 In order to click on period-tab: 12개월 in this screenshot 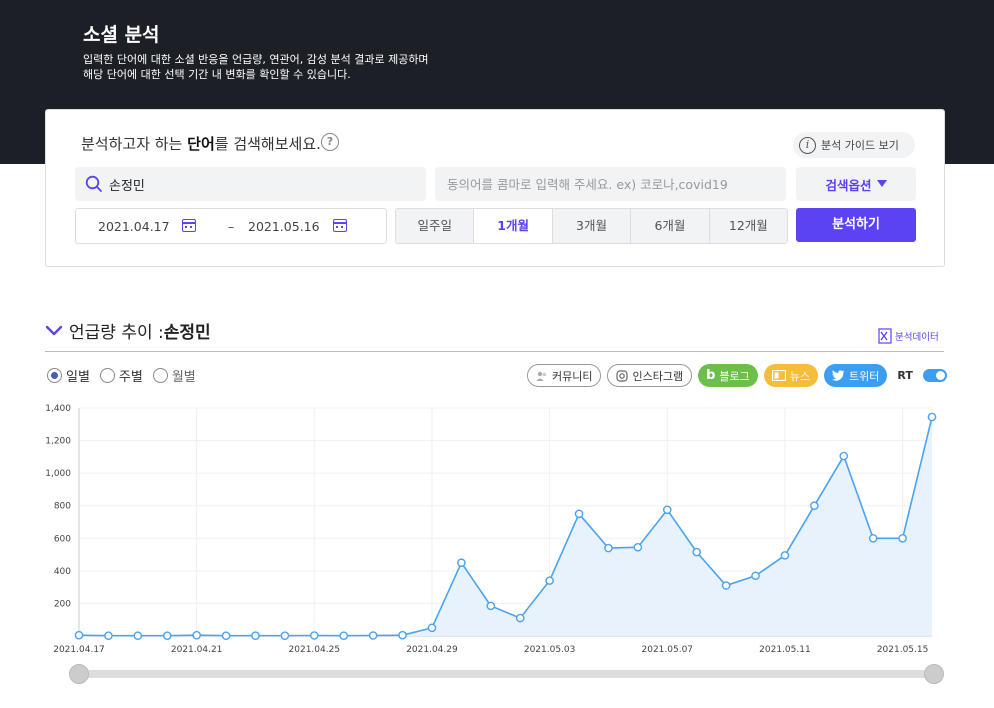, I will do `click(747, 226)`.